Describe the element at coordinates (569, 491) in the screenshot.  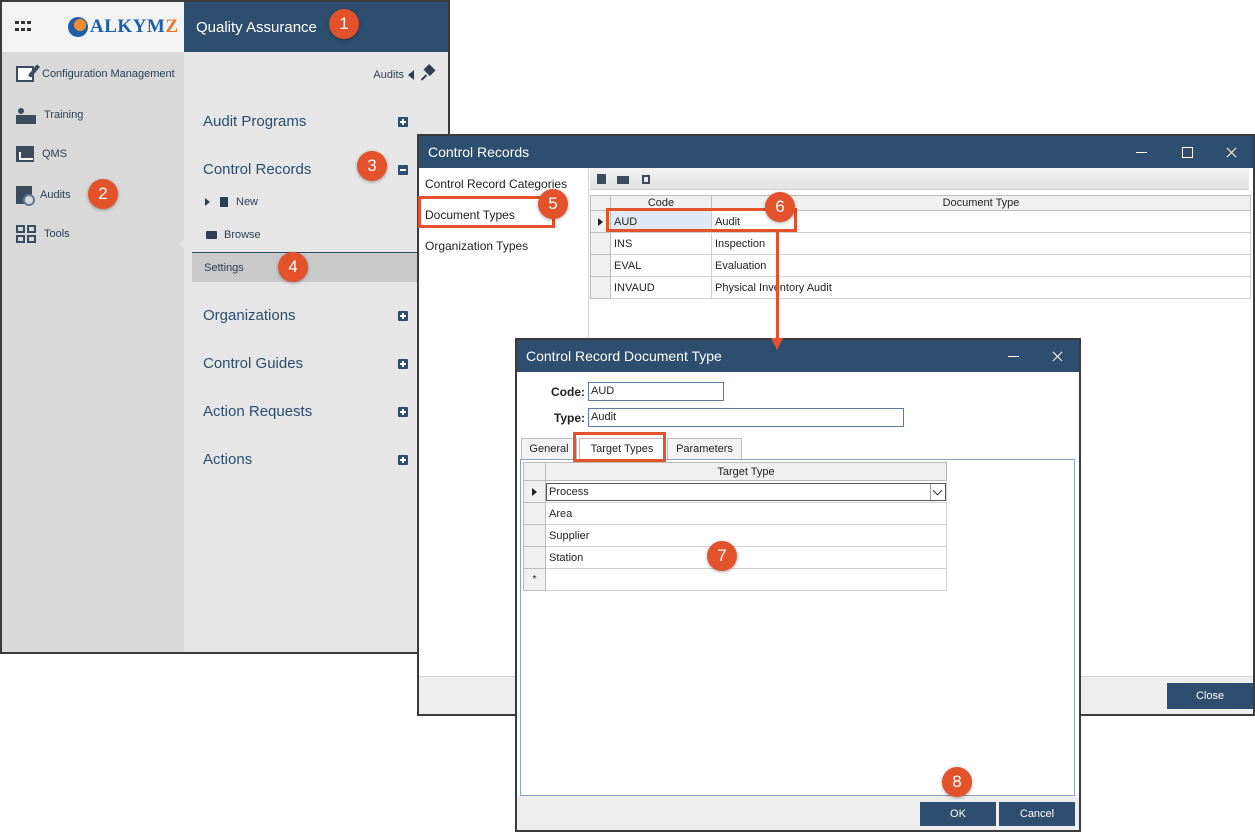
I see `target-type-selected-value: Process` at that location.